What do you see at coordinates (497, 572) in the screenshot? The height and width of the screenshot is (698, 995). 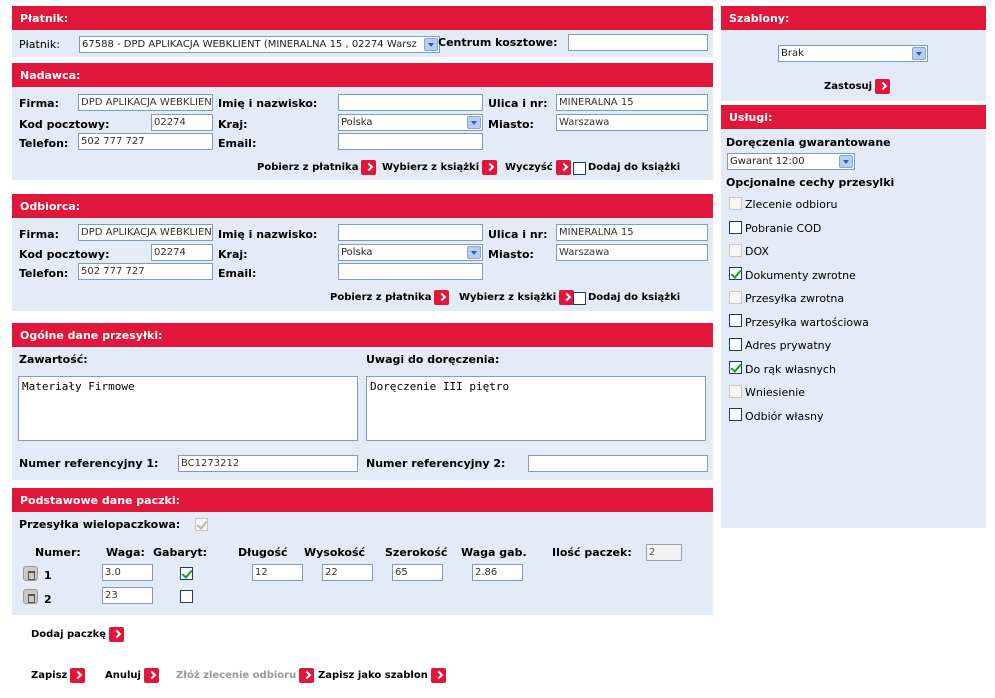 I see `row1-waga-gab: 2.86` at bounding box center [497, 572].